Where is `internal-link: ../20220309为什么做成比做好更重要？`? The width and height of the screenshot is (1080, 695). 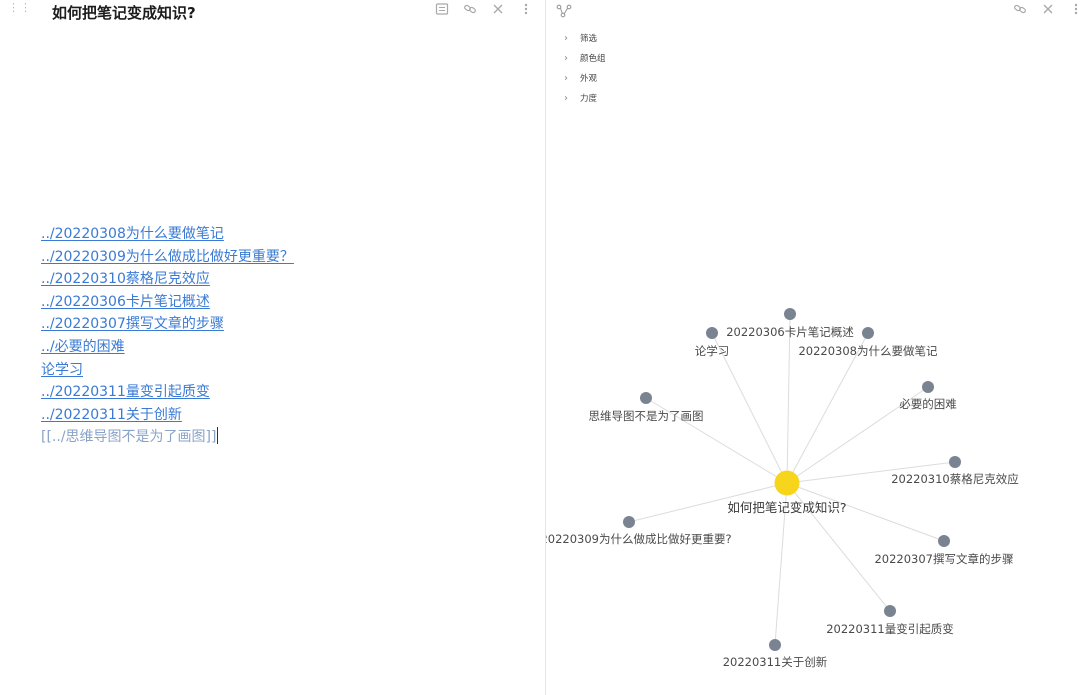
internal-link: ../20220309为什么做成比做好更重要？ is located at coordinates (167, 257).